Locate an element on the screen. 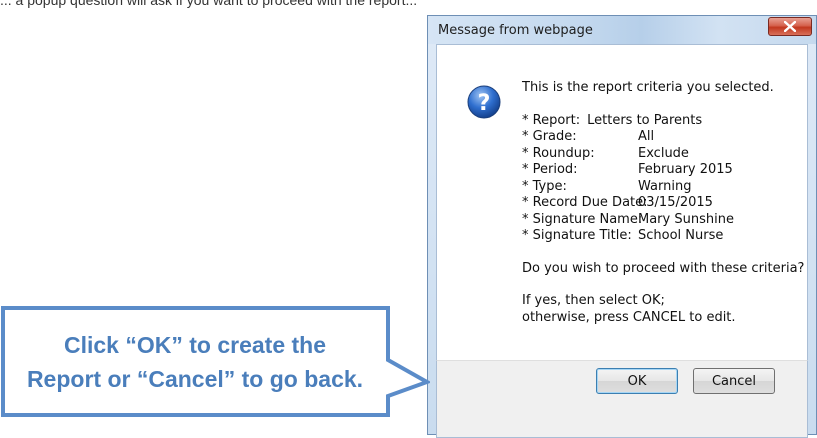  criteria-row: * Type: Warning is located at coordinates (663, 187).